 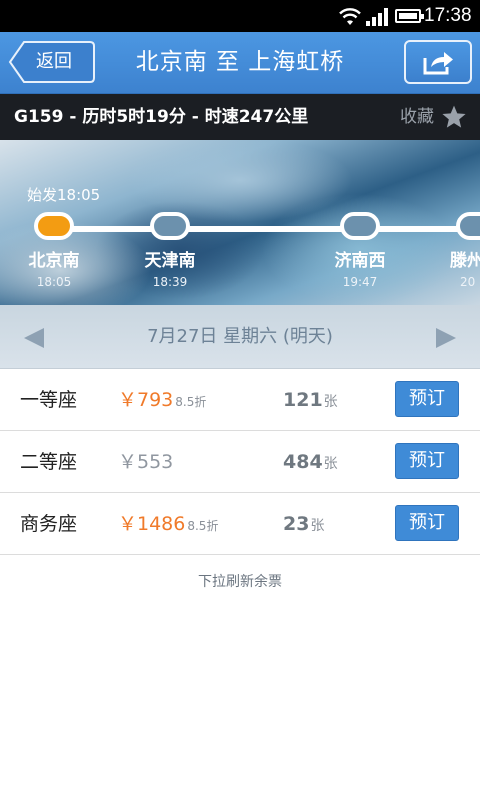 What do you see at coordinates (54, 226) in the screenshot?
I see `stop-marker-current` at bounding box center [54, 226].